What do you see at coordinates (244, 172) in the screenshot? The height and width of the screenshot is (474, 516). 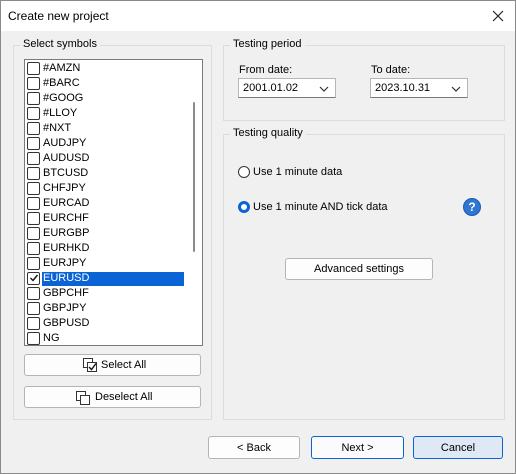 I see `radio-1-minute-data` at bounding box center [244, 172].